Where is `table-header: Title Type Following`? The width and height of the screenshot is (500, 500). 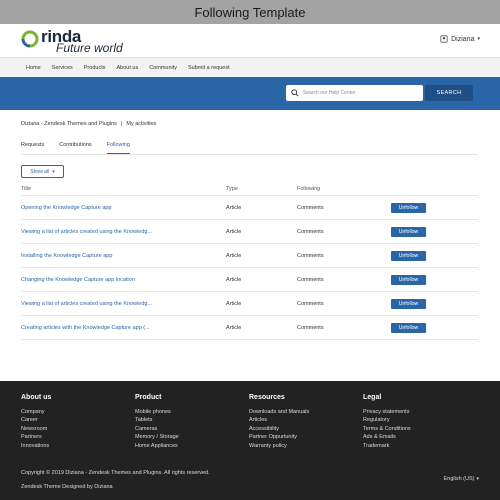
table-header: Title Type Following is located at coordinates (249, 189).